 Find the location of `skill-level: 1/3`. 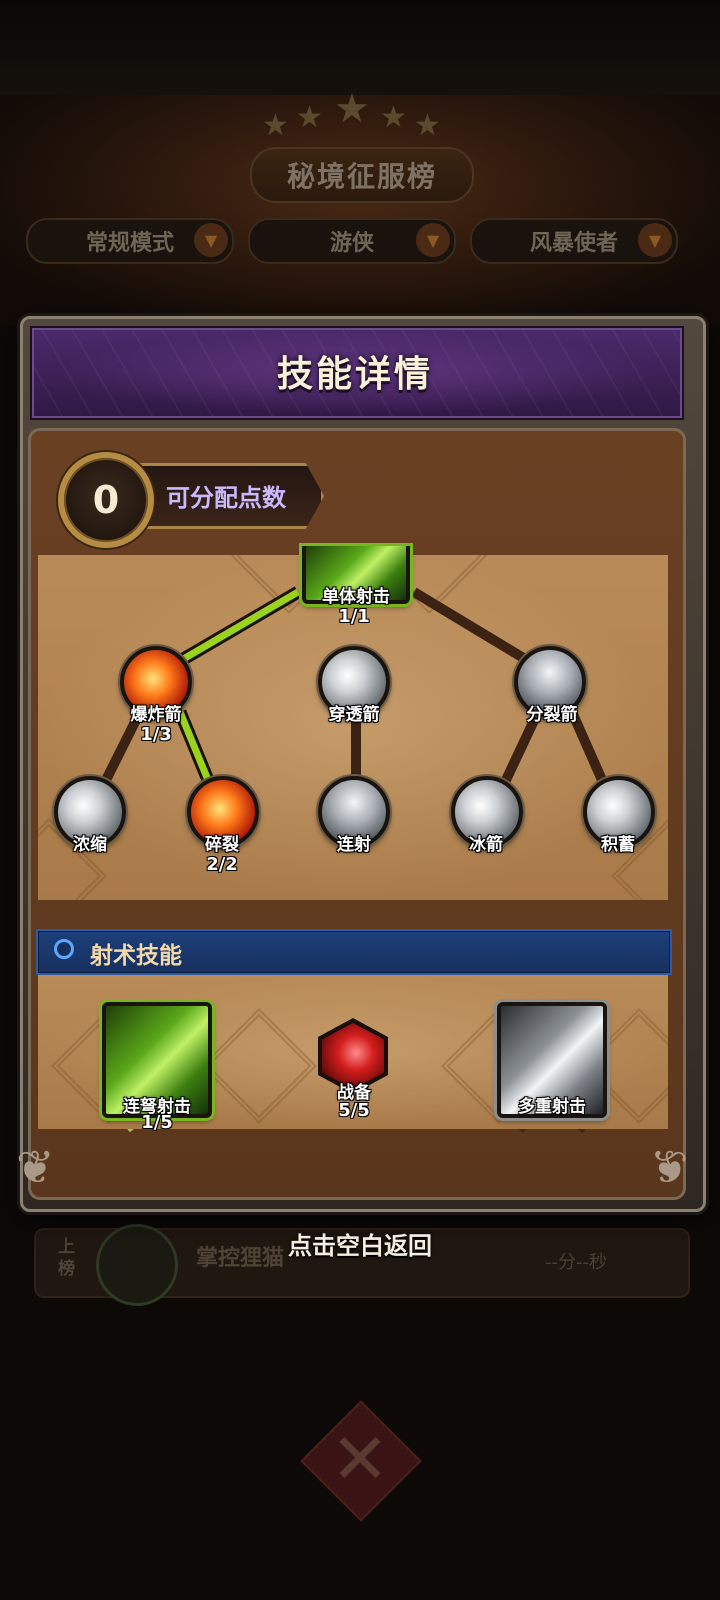

skill-level: 1/3 is located at coordinates (156, 734).